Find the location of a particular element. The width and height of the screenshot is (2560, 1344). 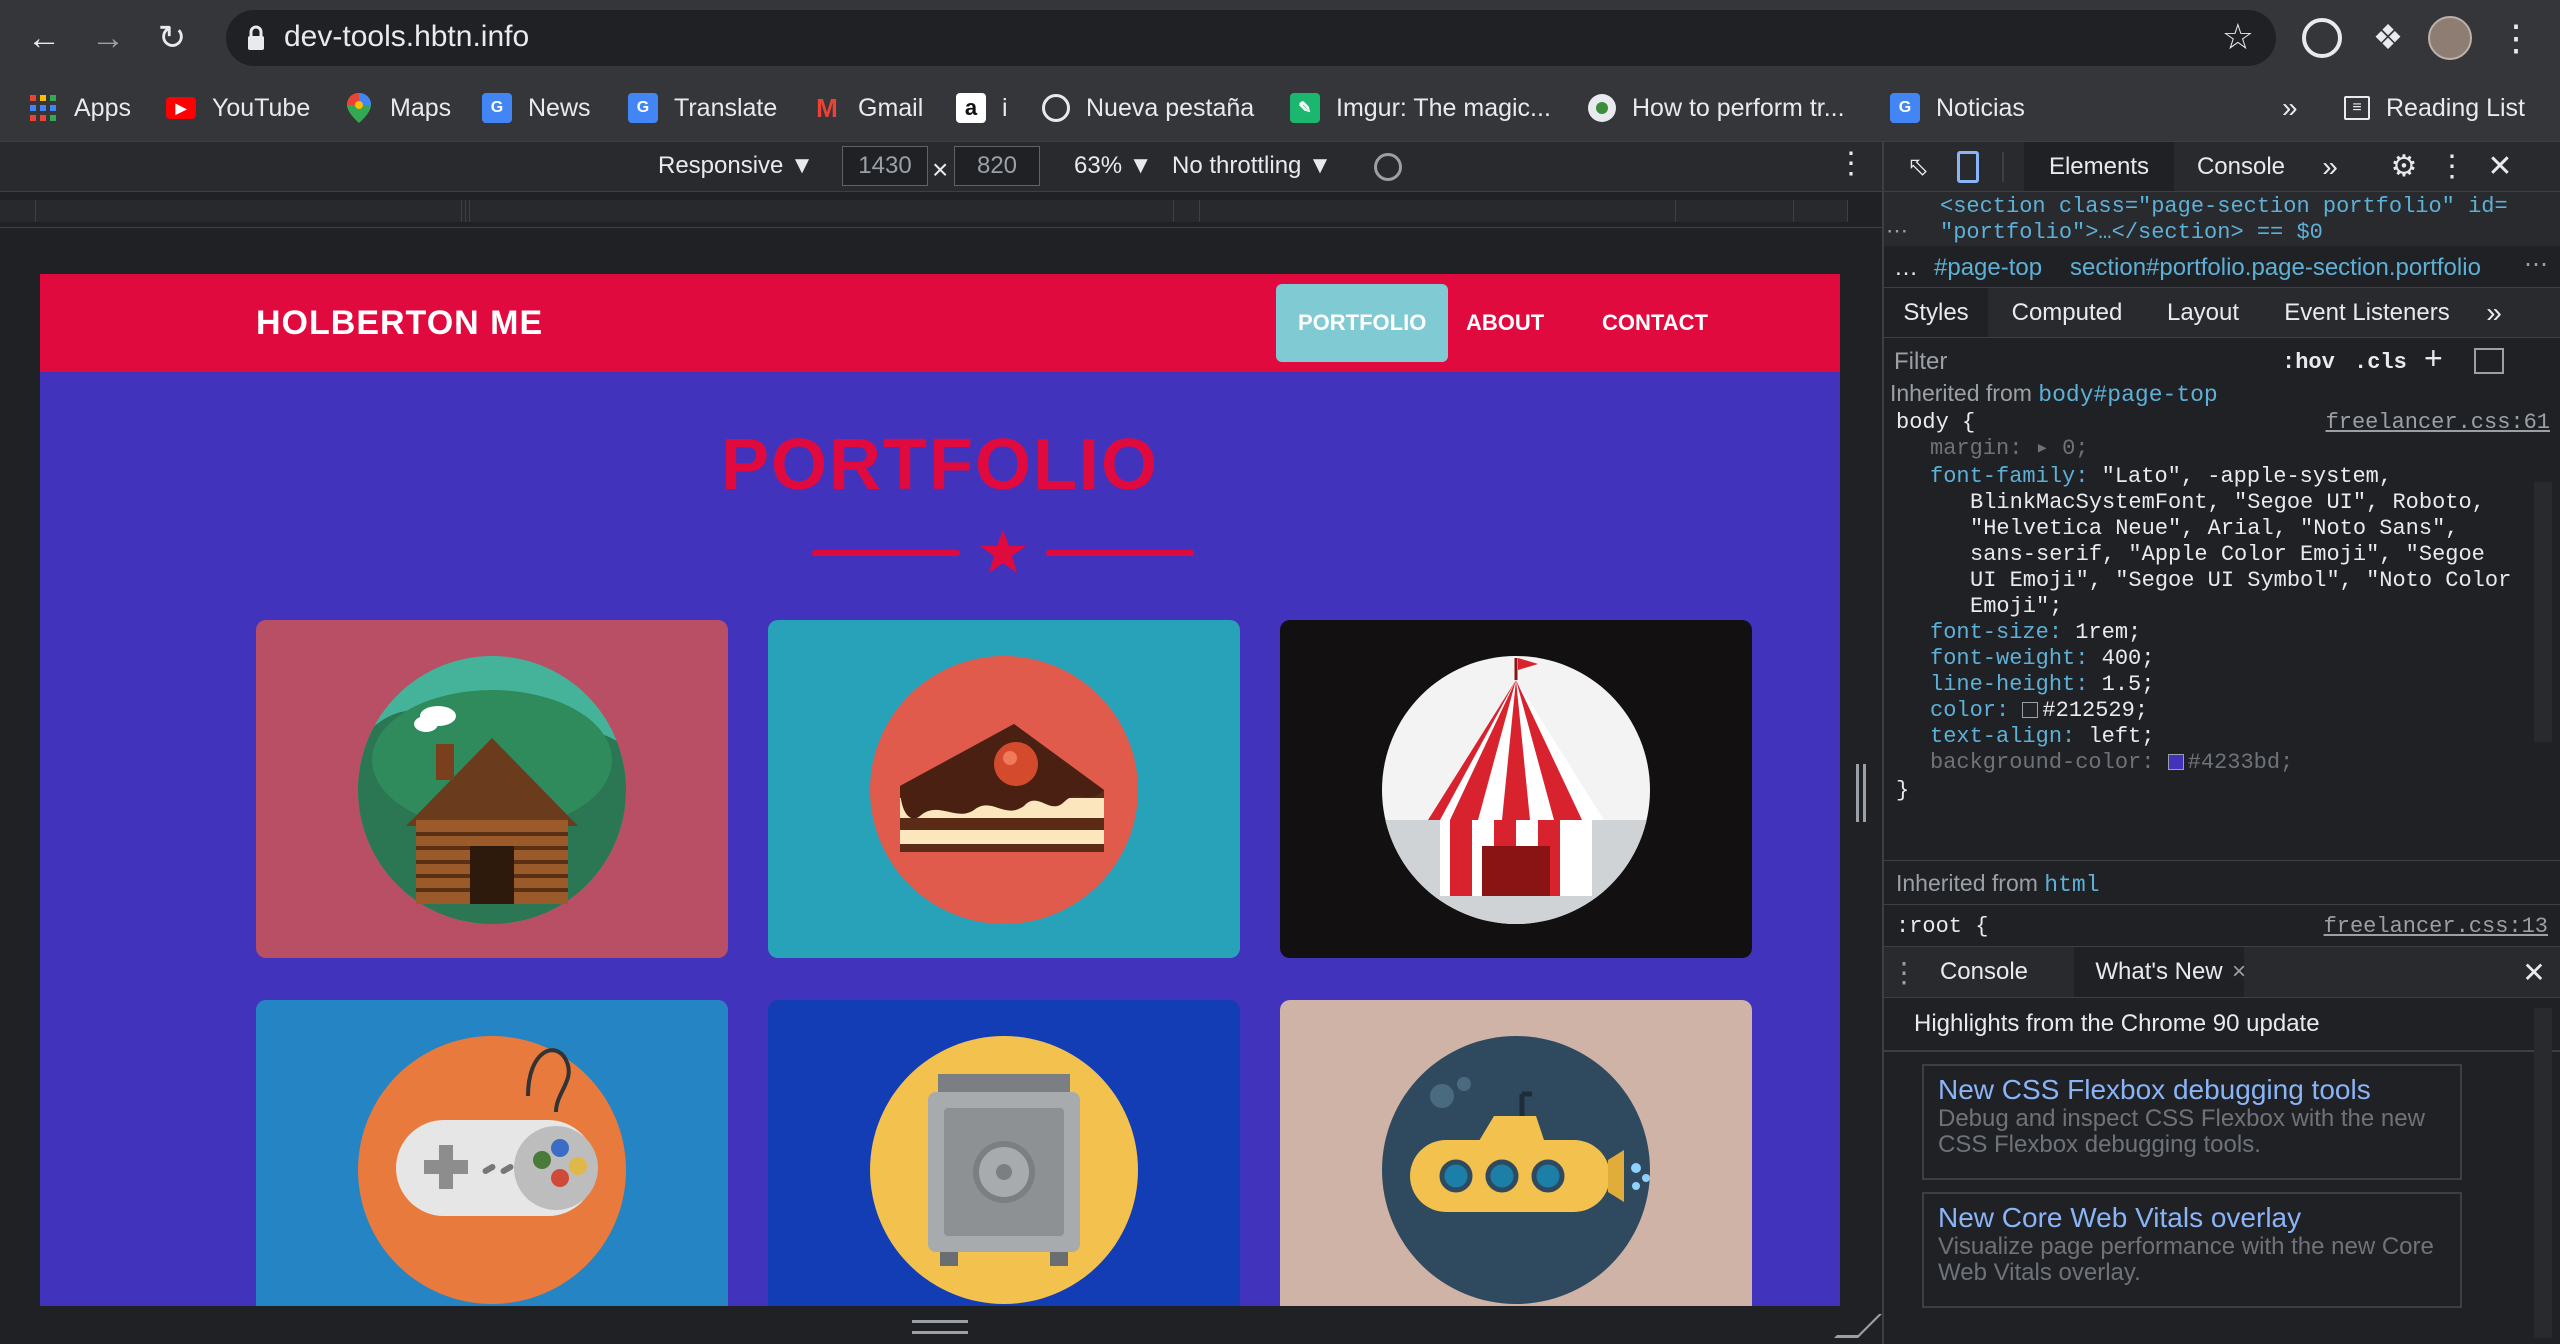

viewport-resize-handle-bottom is located at coordinates (940, 1327).